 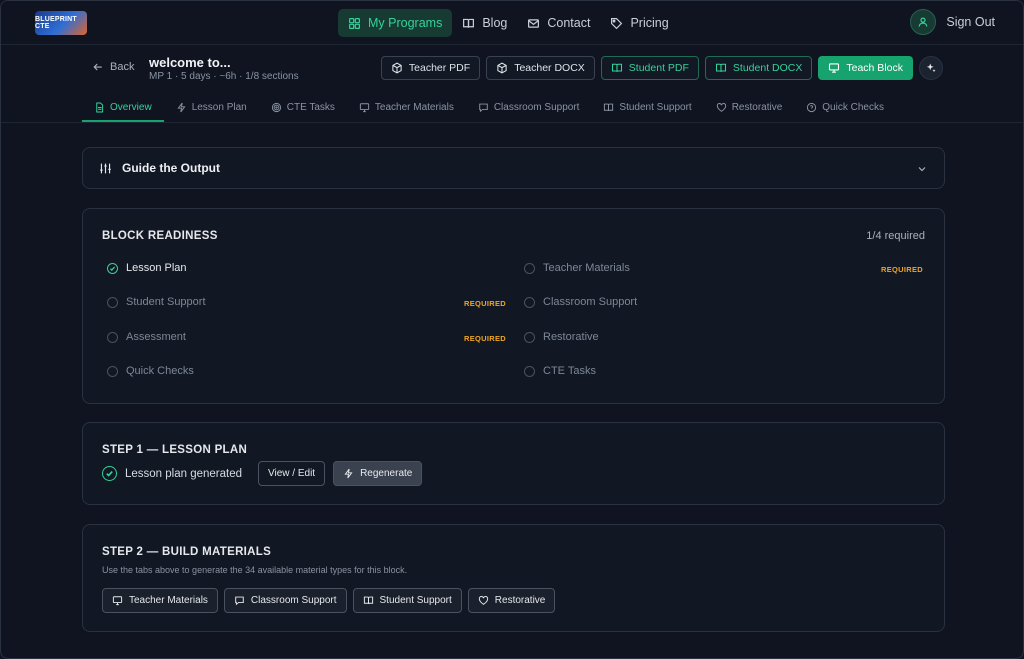 What do you see at coordinates (354, 23) in the screenshot?
I see `grid-icon` at bounding box center [354, 23].